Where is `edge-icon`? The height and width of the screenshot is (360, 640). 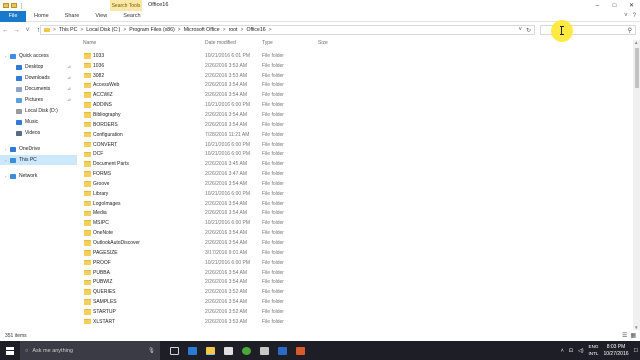 edge-icon is located at coordinates (192, 350).